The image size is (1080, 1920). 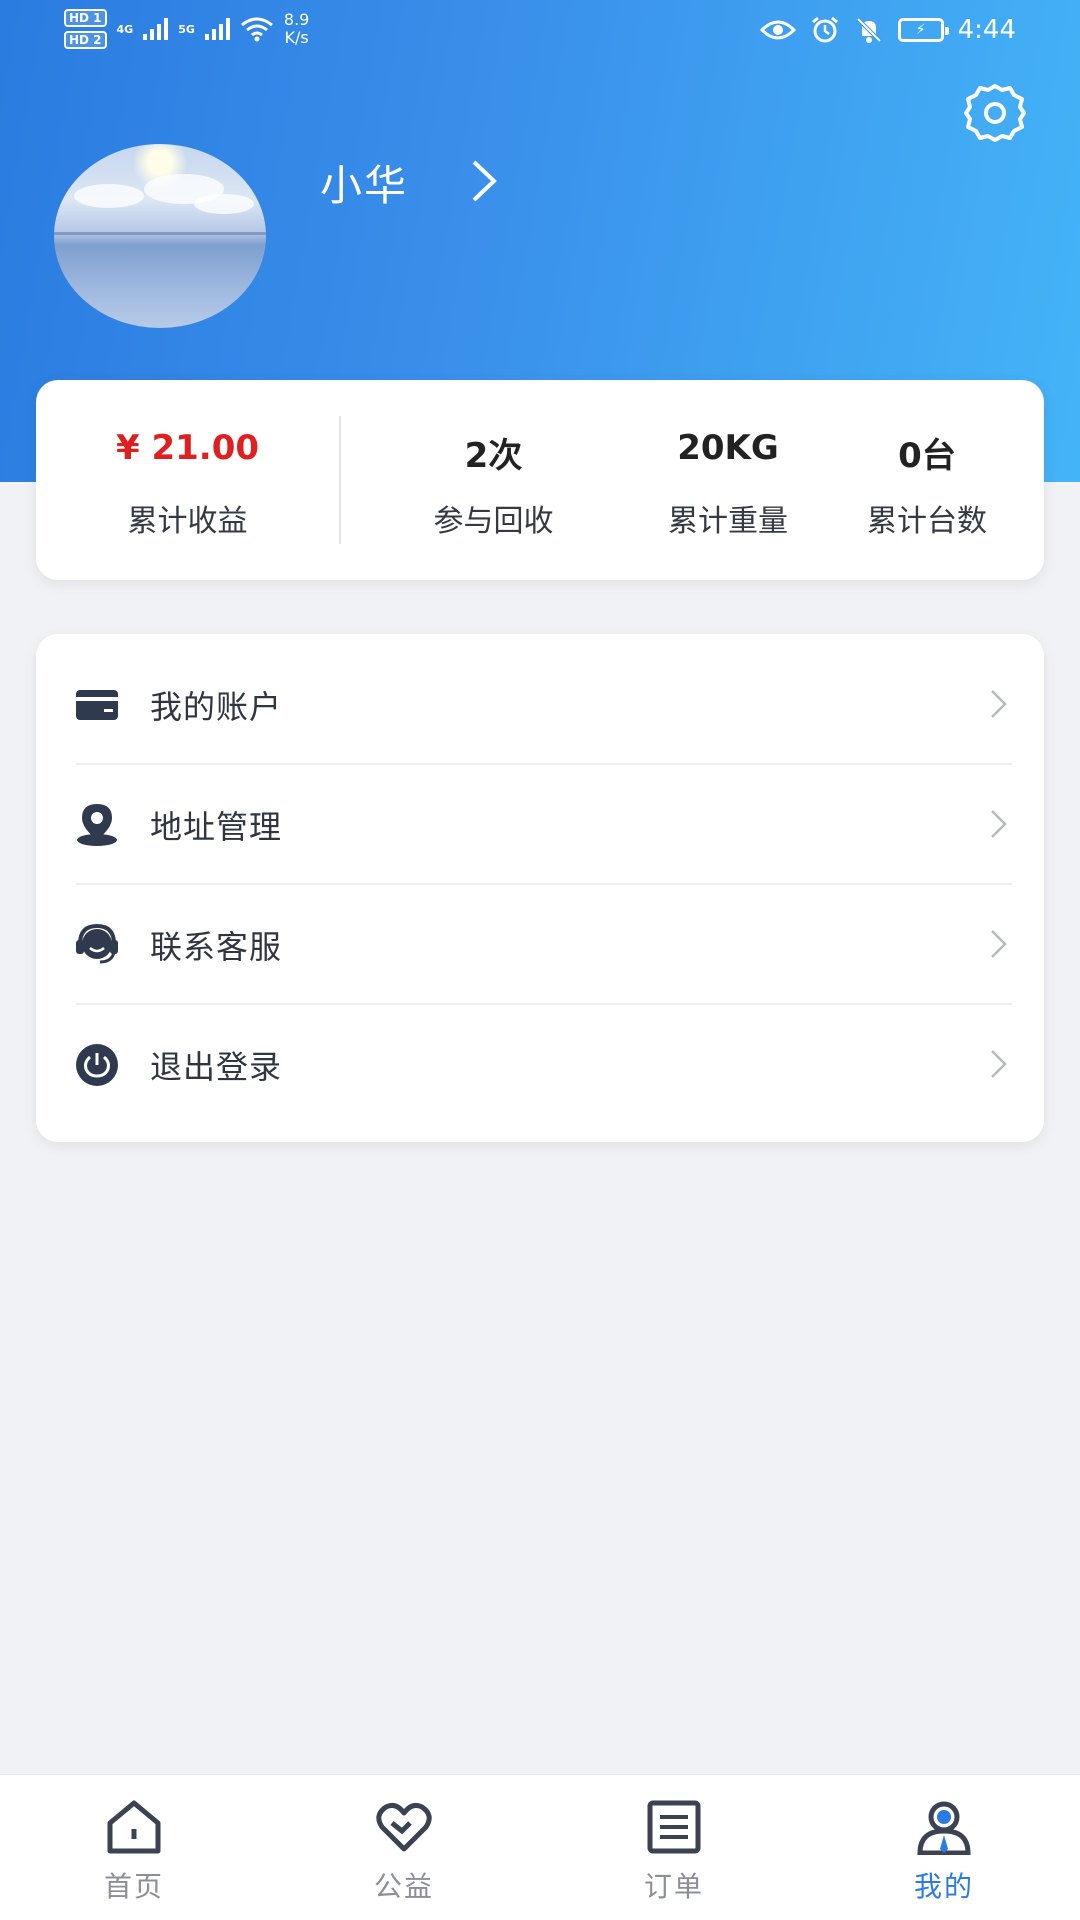 I want to click on stat-value: ¥ 21.00, so click(x=187, y=448).